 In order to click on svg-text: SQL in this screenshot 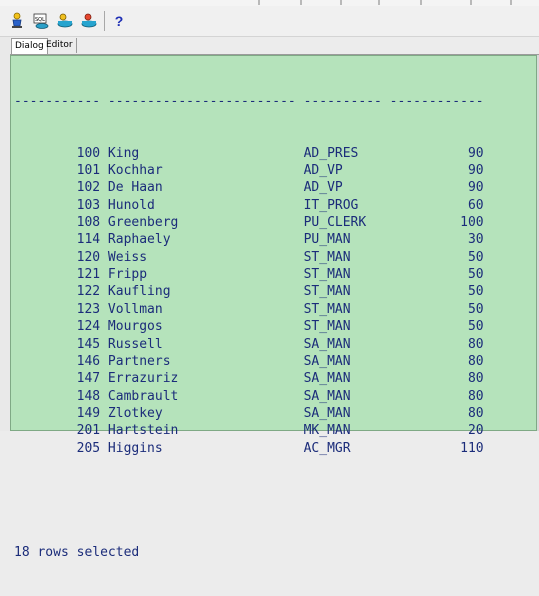, I will do `click(40, 20)`.